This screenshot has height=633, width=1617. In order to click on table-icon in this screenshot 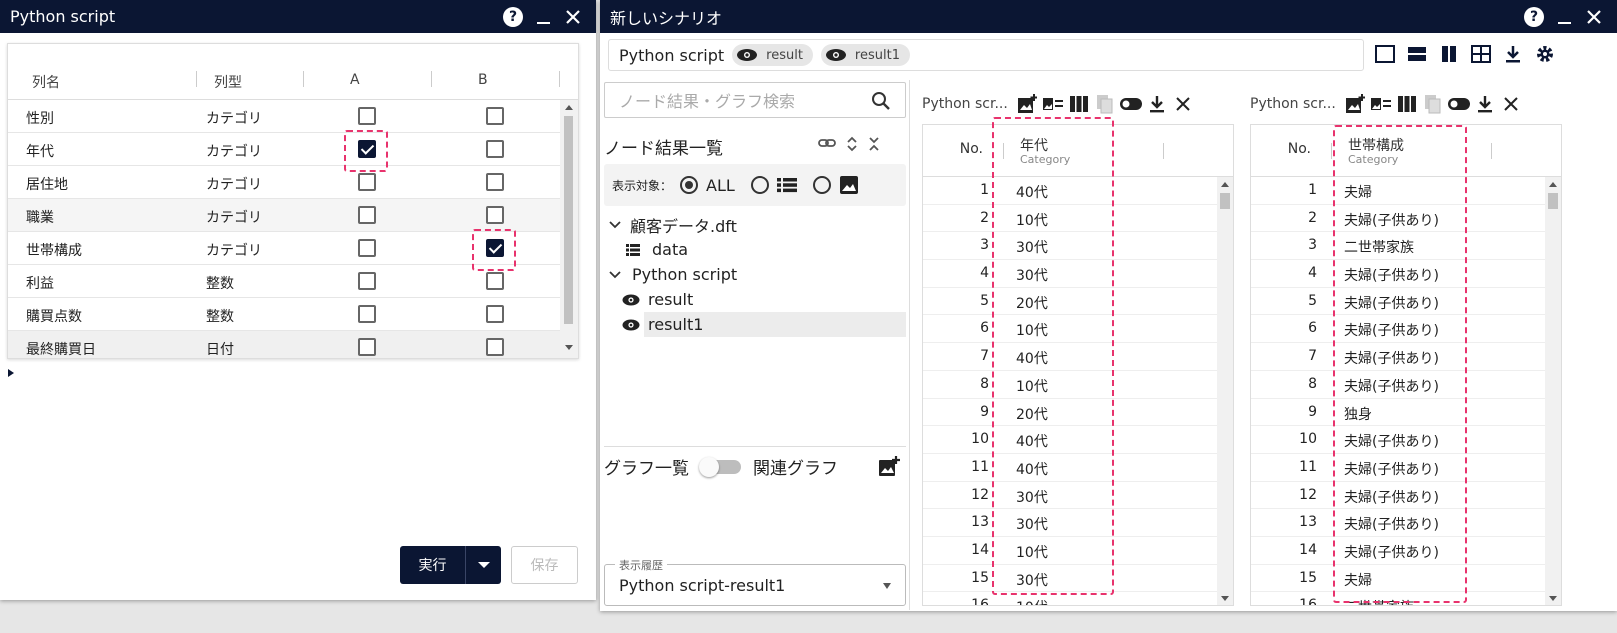, I will do `click(633, 249)`.